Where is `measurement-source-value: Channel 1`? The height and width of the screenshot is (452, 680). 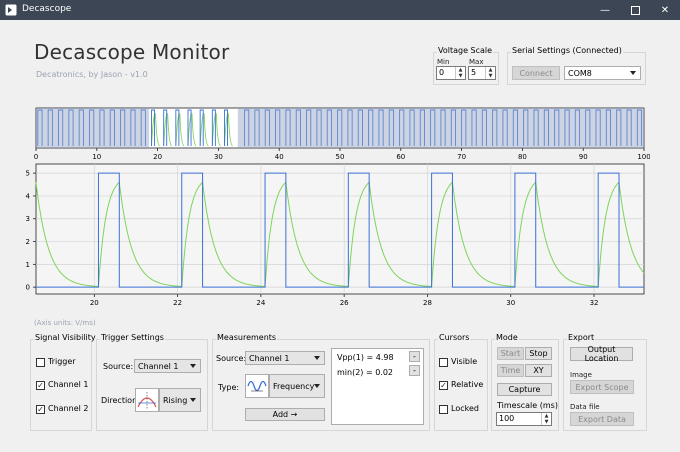
measurement-source-value: Channel 1 is located at coordinates (269, 358).